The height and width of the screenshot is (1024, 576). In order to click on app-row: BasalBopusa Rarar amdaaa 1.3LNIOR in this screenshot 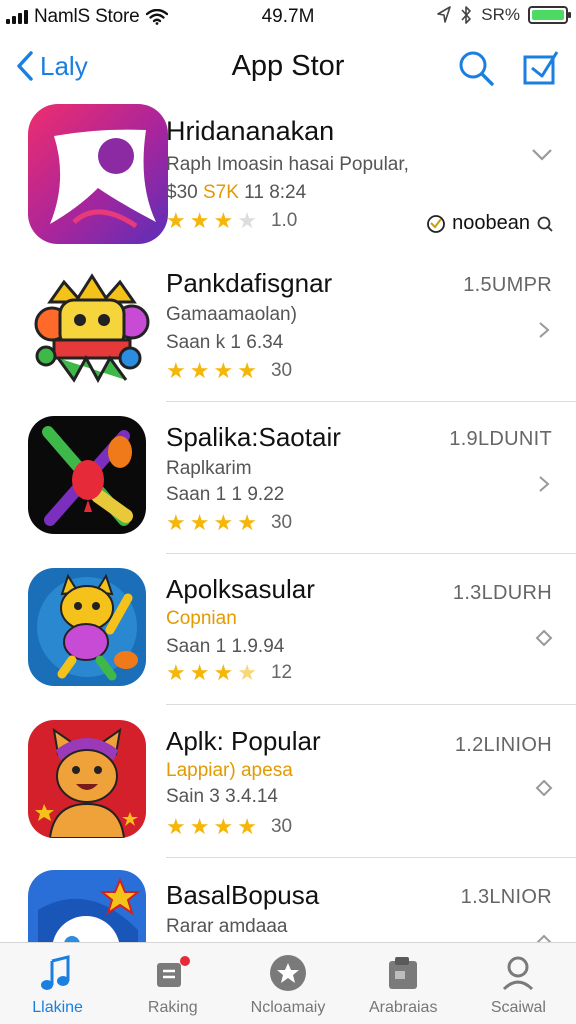, I will do `click(288, 900)`.